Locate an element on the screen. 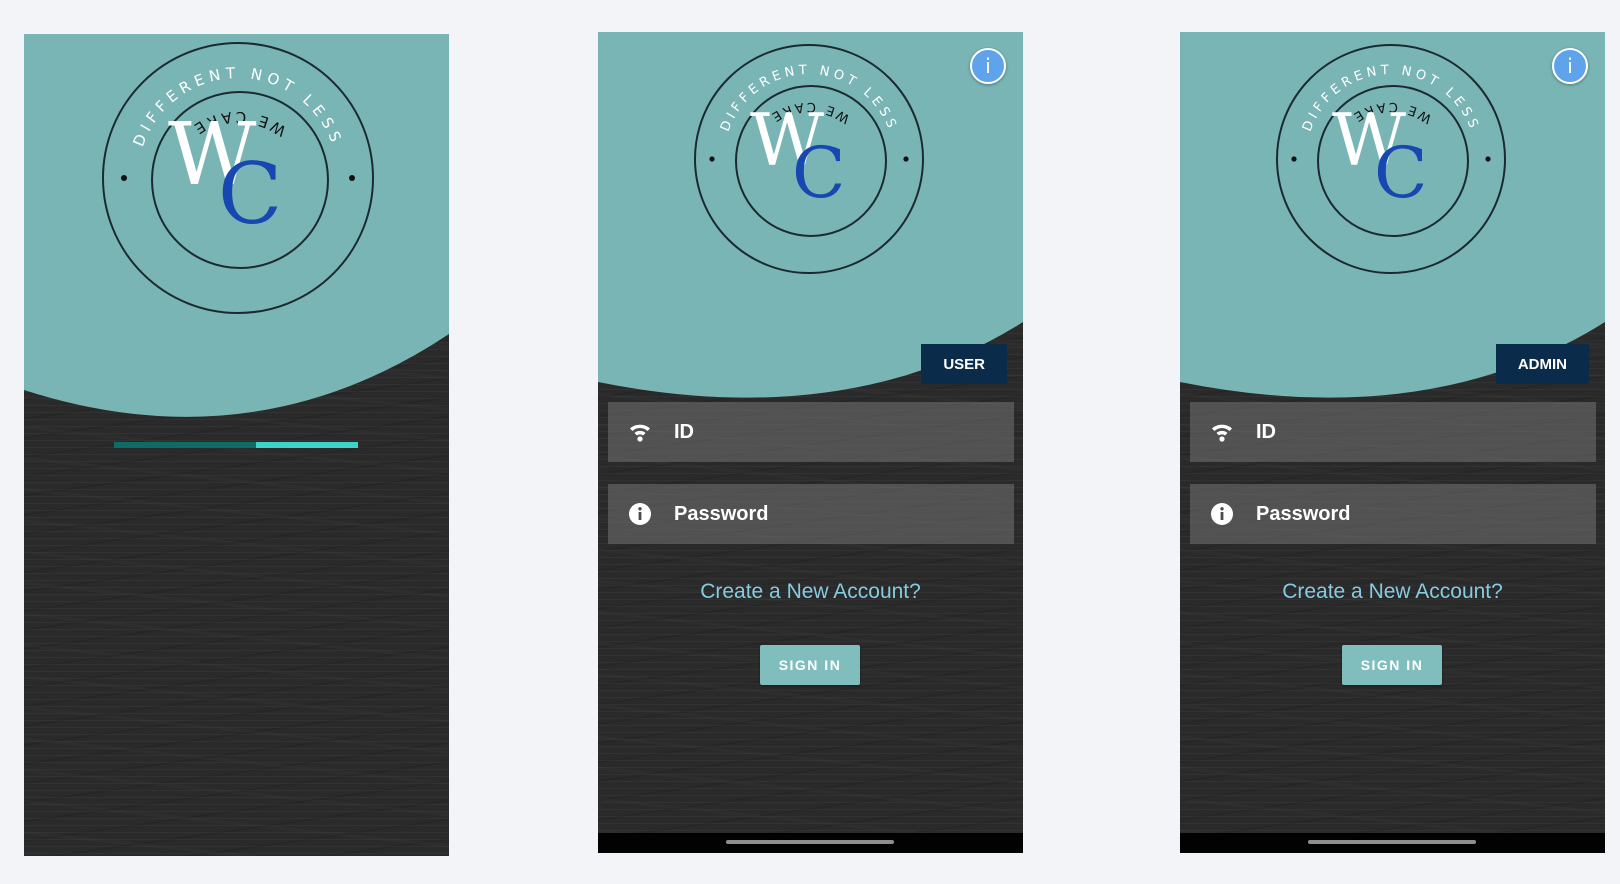 This screenshot has width=1620, height=884. loading-progress-fill is located at coordinates (306, 445).